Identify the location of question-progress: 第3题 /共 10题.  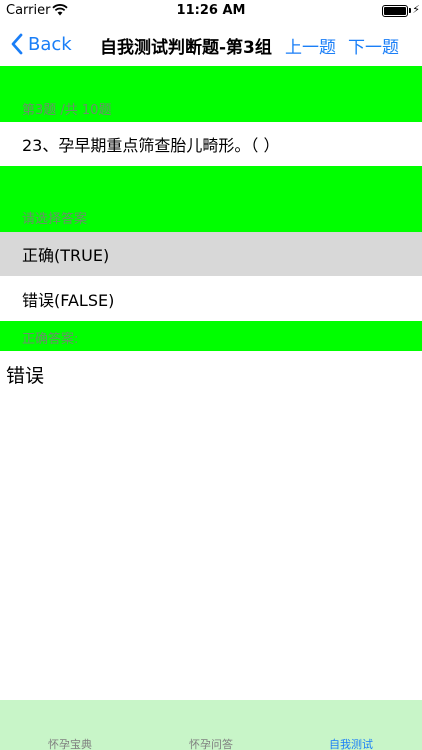
(67, 110).